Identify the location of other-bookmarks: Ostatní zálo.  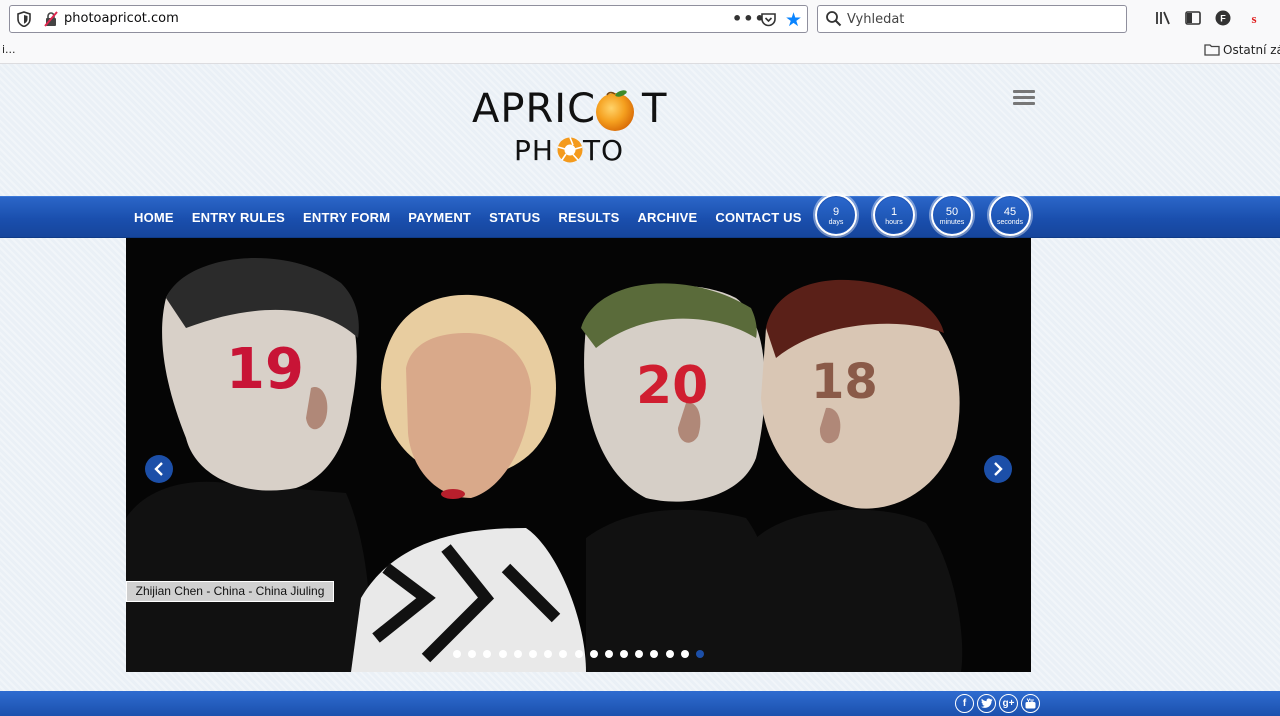
(1251, 50).